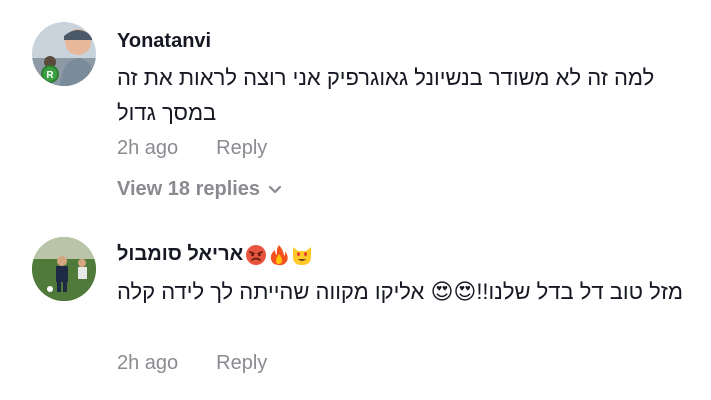  What do you see at coordinates (50, 75) in the screenshot?
I see `avatar-badge-text: R` at bounding box center [50, 75].